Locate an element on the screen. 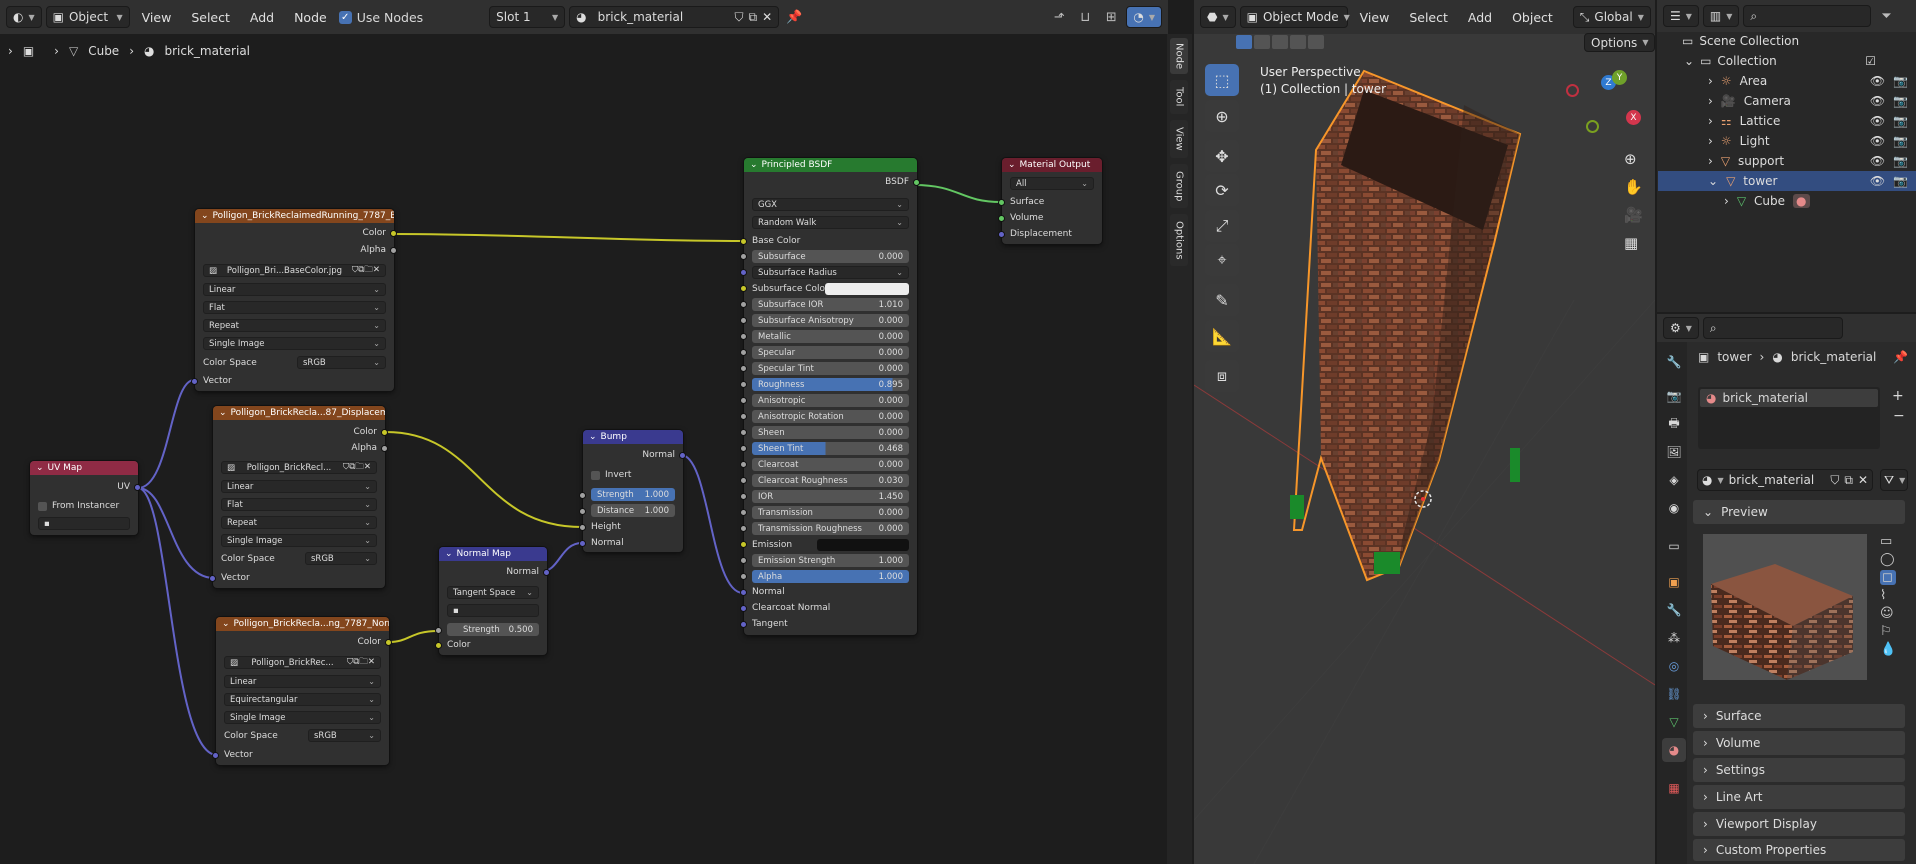 The image size is (1916, 864). bsdf-field: Alpha 1.000 is located at coordinates (830, 576).